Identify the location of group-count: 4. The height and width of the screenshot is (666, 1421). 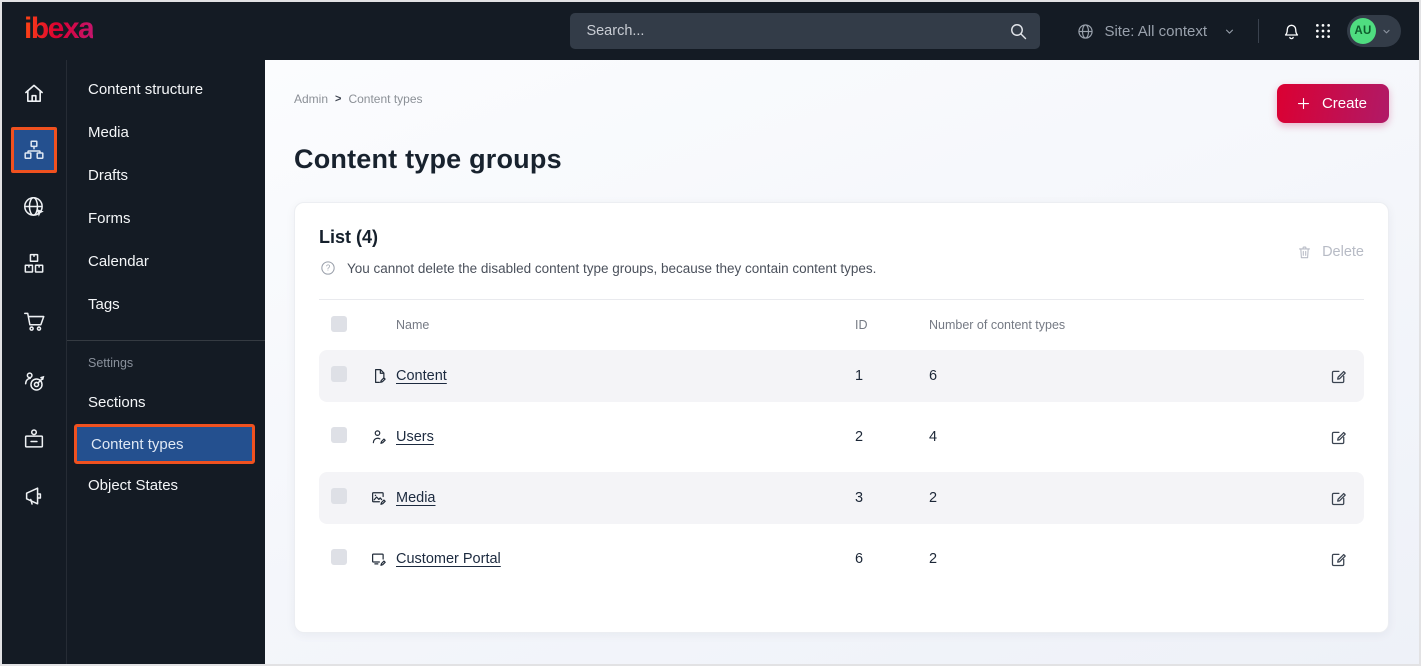
(933, 437).